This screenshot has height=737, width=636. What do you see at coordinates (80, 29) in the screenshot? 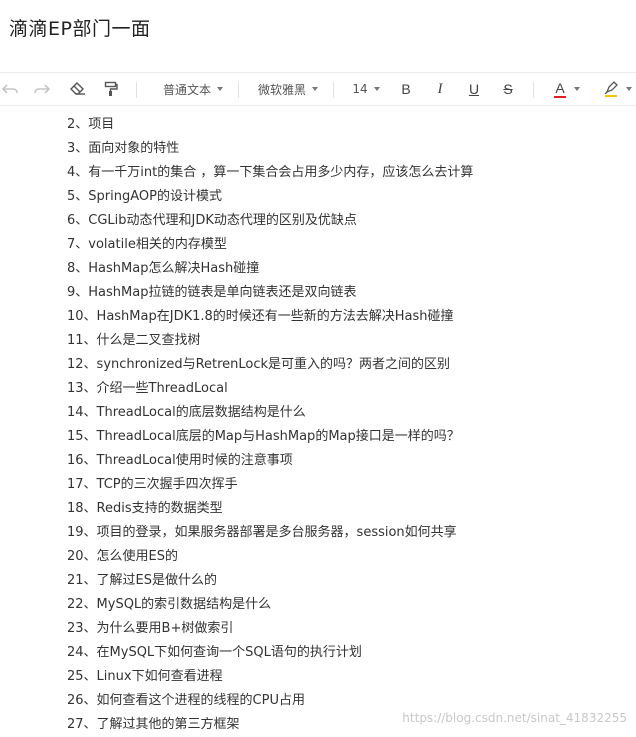
I see `document-title: 滴滴EP部门一面` at bounding box center [80, 29].